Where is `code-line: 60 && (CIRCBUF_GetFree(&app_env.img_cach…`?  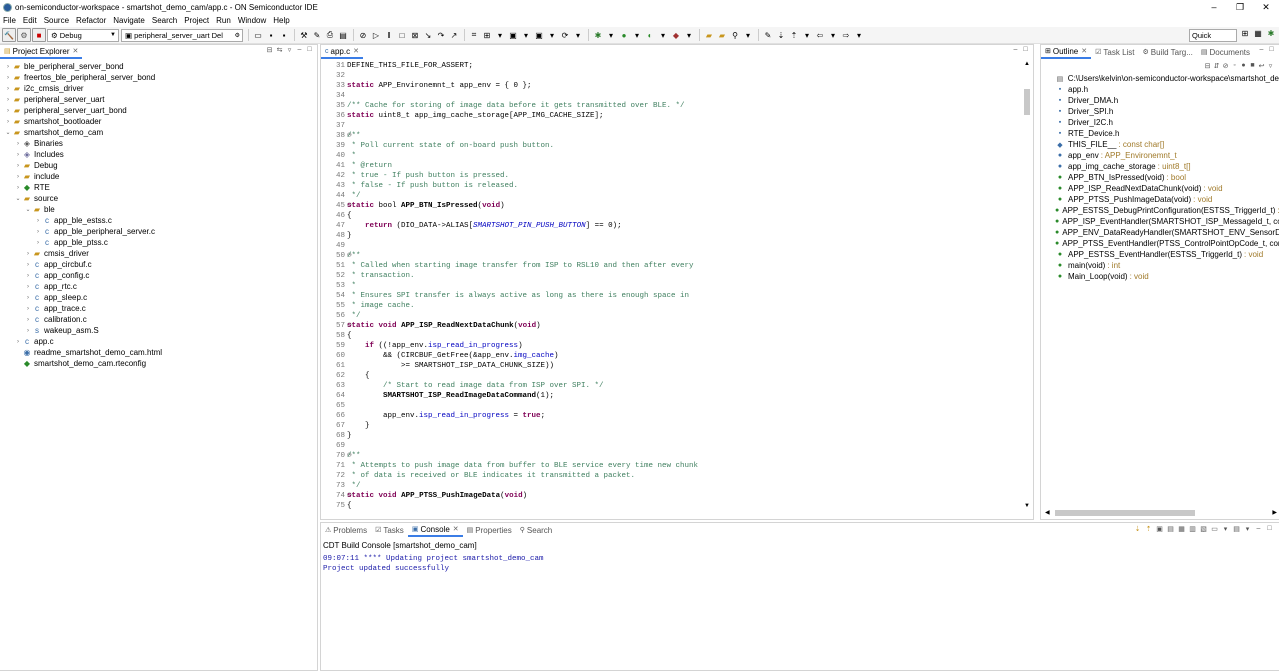 code-line: 60 && (CIRCBUF_GetFree(&app_env.img_cach… is located at coordinates (671, 356).